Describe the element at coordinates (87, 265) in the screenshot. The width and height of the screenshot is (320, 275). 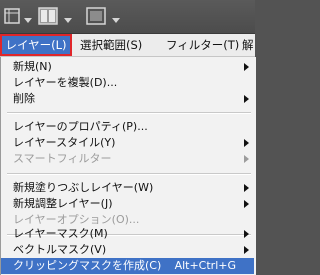
I see `menu-item-label: クリッピングマスクを作成(C)` at that location.